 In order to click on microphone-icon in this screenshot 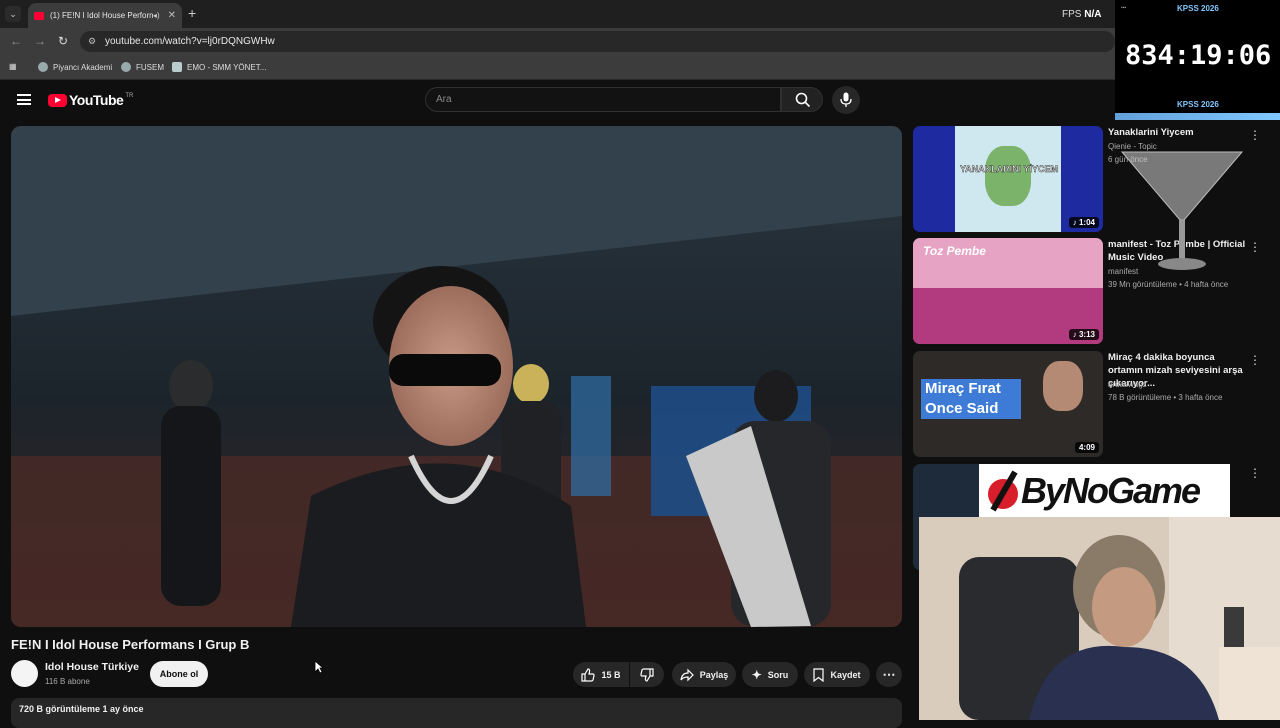, I will do `click(846, 99)`.